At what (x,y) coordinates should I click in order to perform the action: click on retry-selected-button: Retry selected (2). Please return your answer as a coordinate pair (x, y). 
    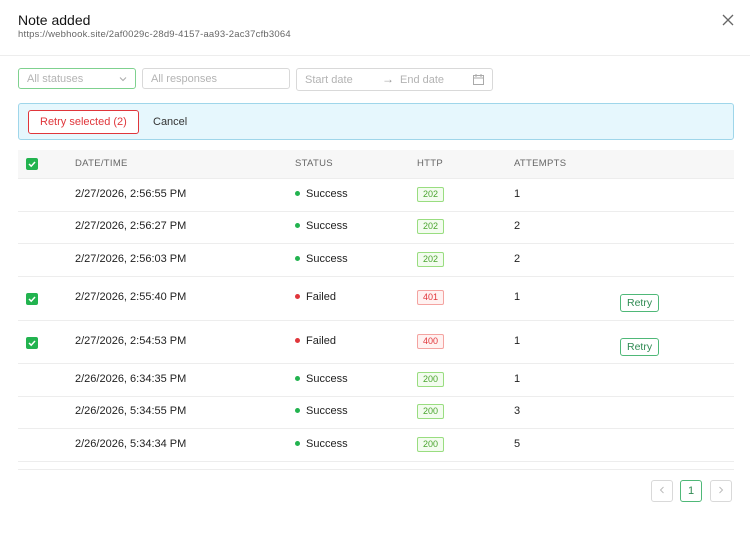
    Looking at the image, I should click on (83, 122).